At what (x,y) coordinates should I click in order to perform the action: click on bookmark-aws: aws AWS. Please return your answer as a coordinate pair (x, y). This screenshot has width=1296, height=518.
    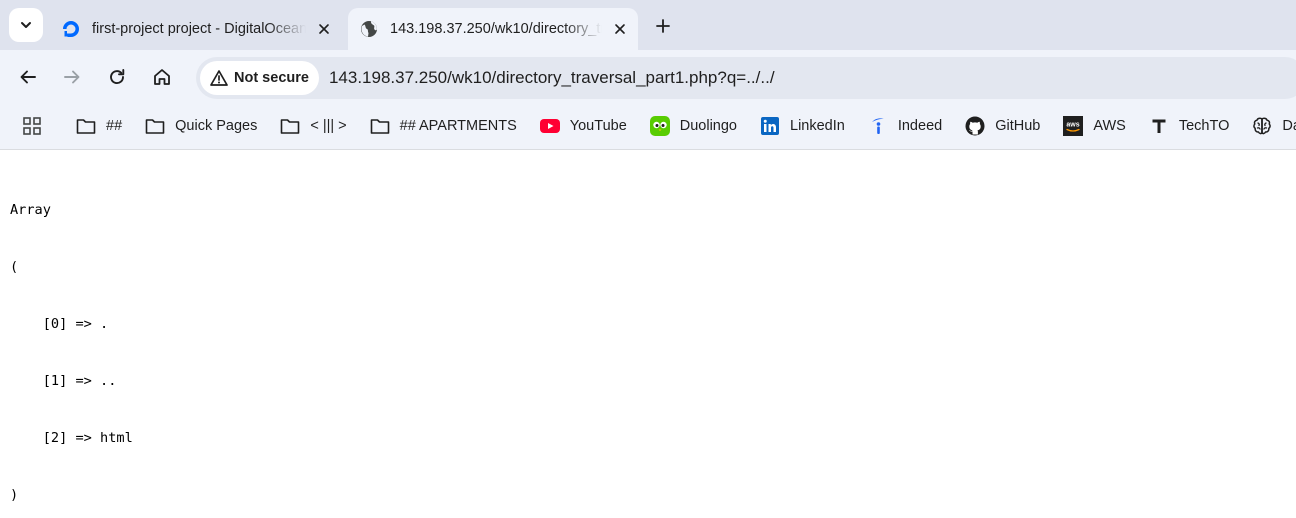
    Looking at the image, I should click on (1094, 125).